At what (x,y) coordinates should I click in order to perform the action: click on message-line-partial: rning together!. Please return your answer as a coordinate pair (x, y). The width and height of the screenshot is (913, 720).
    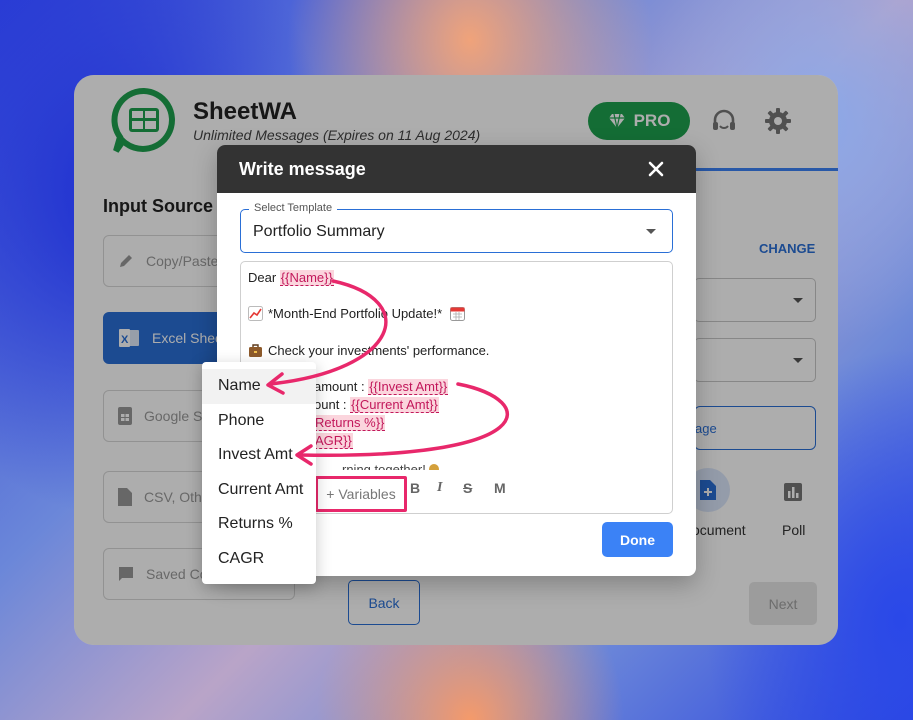
    Looking at the image, I should click on (391, 466).